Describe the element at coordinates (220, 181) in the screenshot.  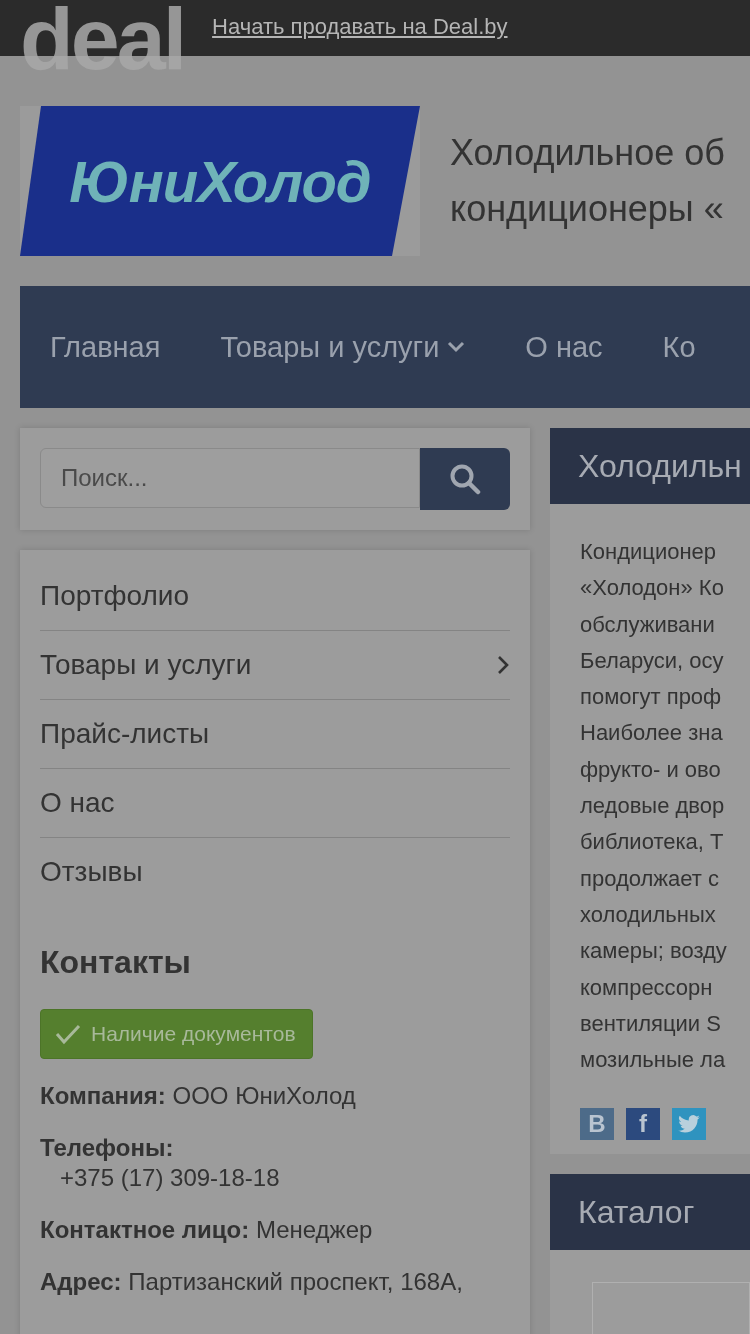
I see `company-logo: ЮниХолод` at that location.